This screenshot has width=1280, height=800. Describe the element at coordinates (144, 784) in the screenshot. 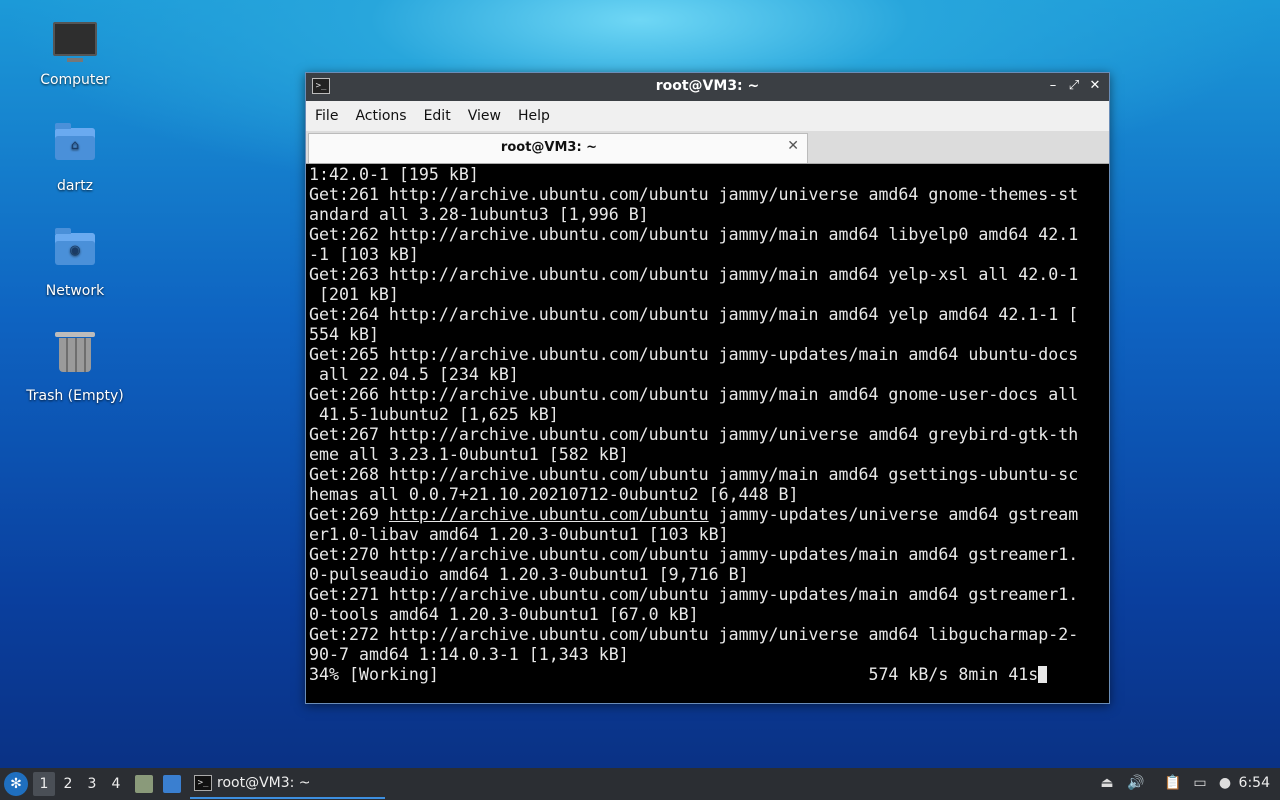

I see `file-manager-launcher-icon` at that location.